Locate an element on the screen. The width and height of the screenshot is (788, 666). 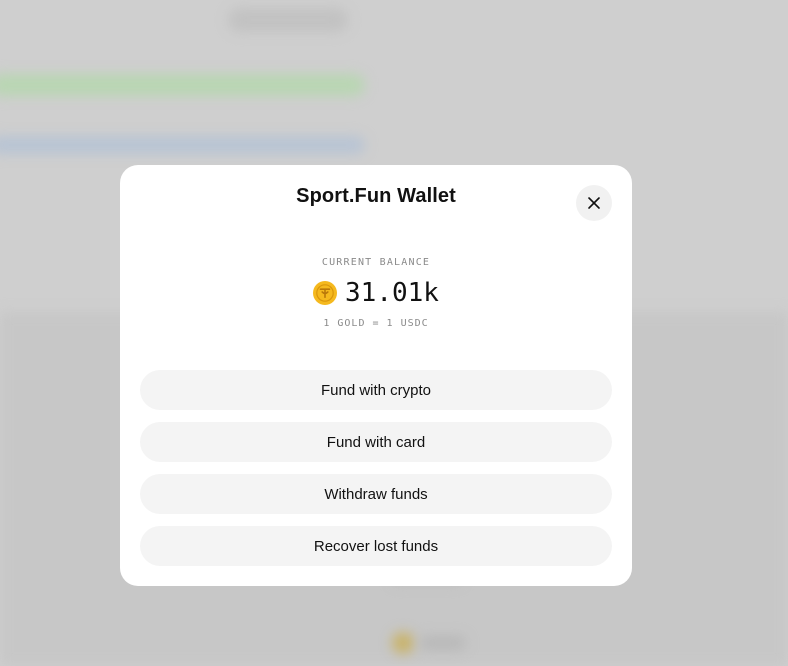
close-icon is located at coordinates (594, 203).